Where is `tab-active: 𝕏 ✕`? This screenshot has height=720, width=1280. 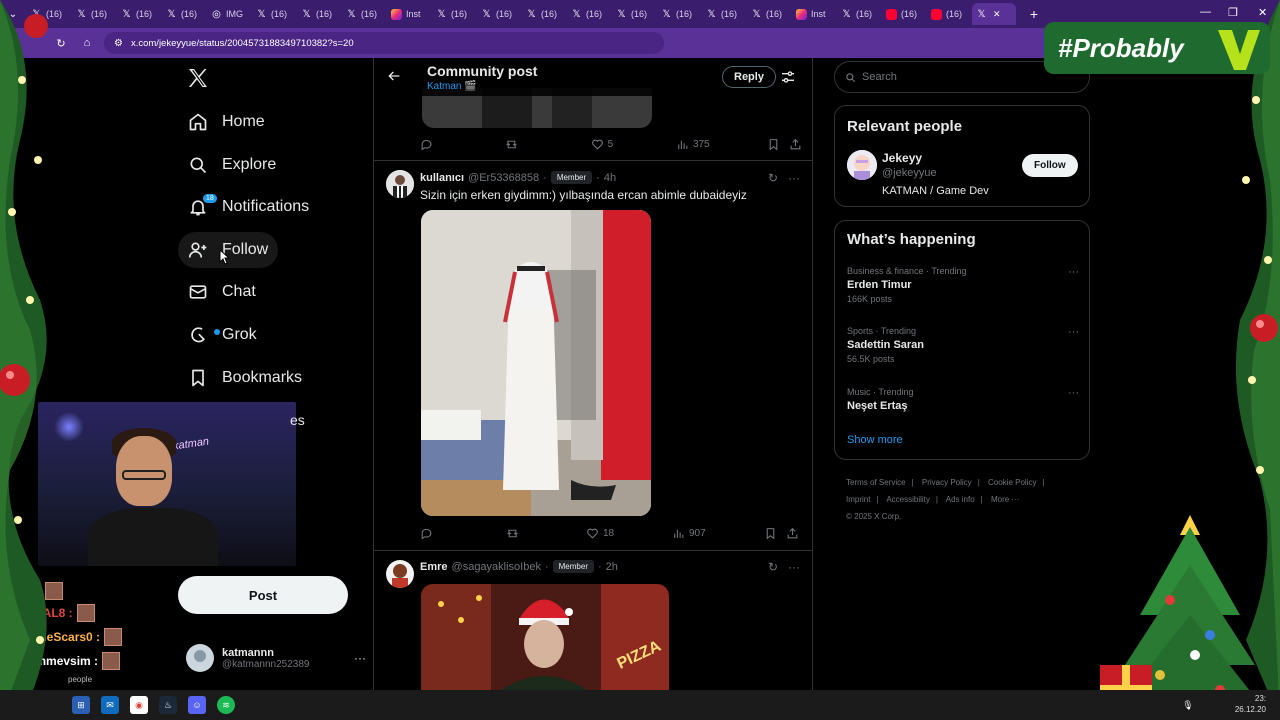
tab-active: 𝕏 ✕ is located at coordinates (994, 14).